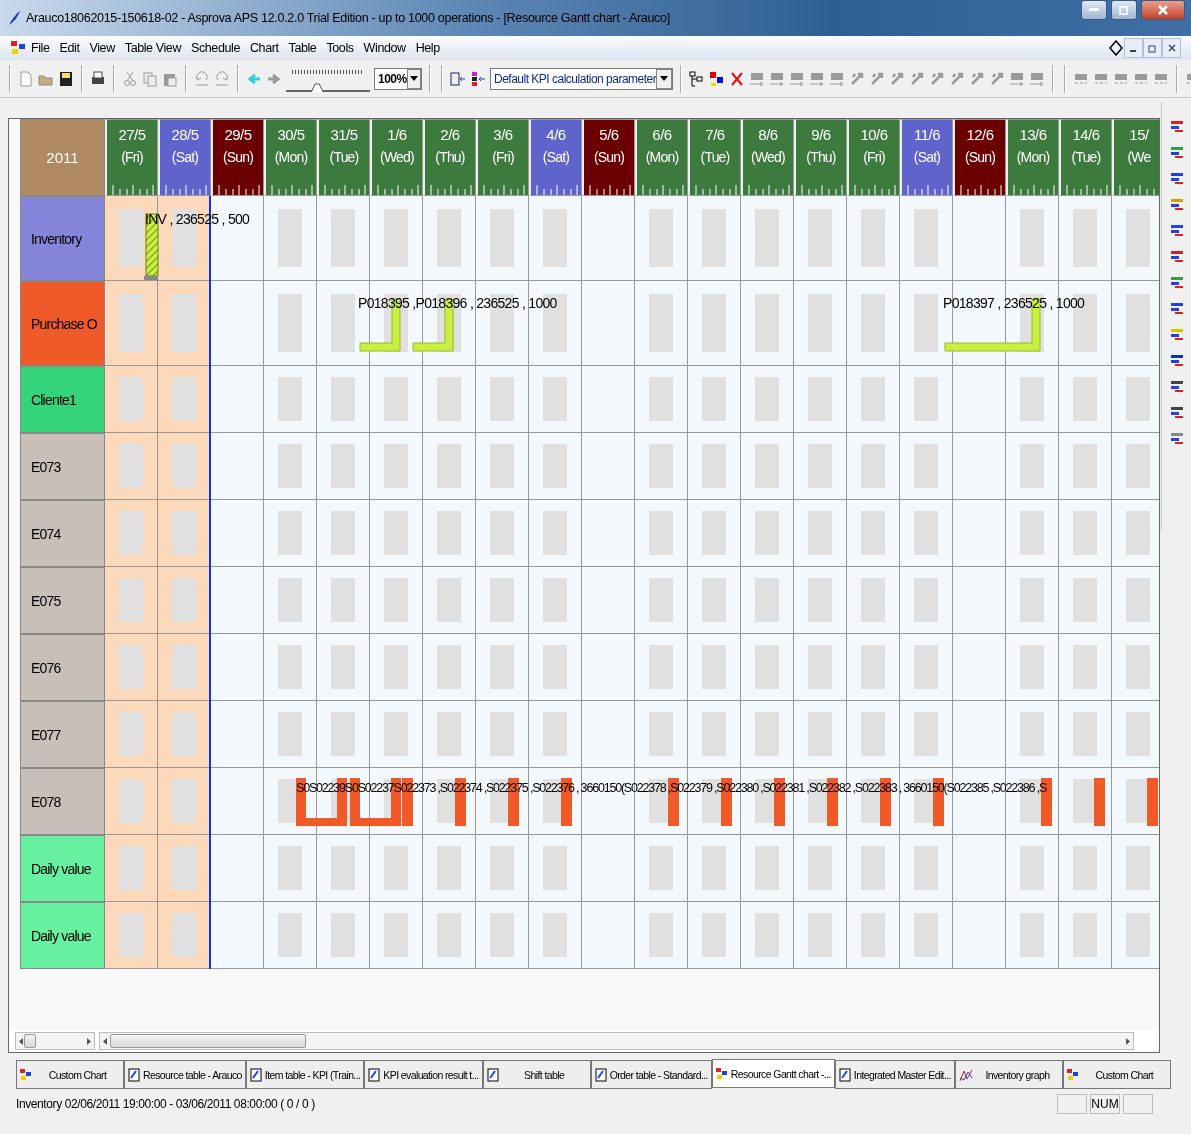 The image size is (1191, 1134). What do you see at coordinates (717, 78) in the screenshot?
I see `color-squares-icon` at bounding box center [717, 78].